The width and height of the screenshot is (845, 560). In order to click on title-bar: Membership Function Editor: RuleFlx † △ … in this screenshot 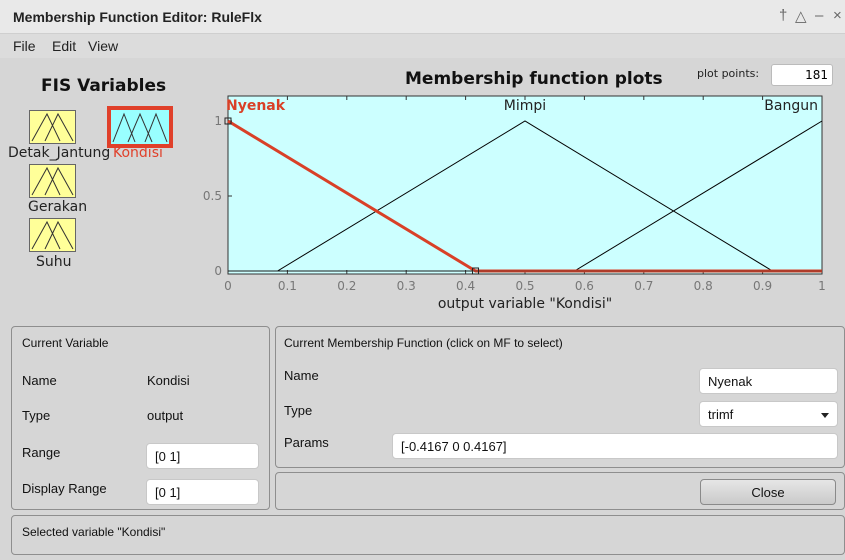, I will do `click(422, 17)`.